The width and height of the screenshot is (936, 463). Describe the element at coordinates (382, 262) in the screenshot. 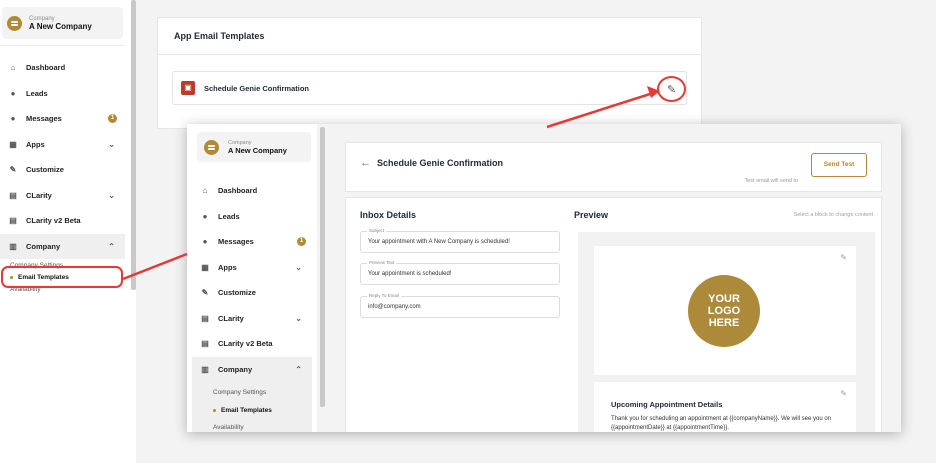

I see `field-label: Preview Text` at that location.